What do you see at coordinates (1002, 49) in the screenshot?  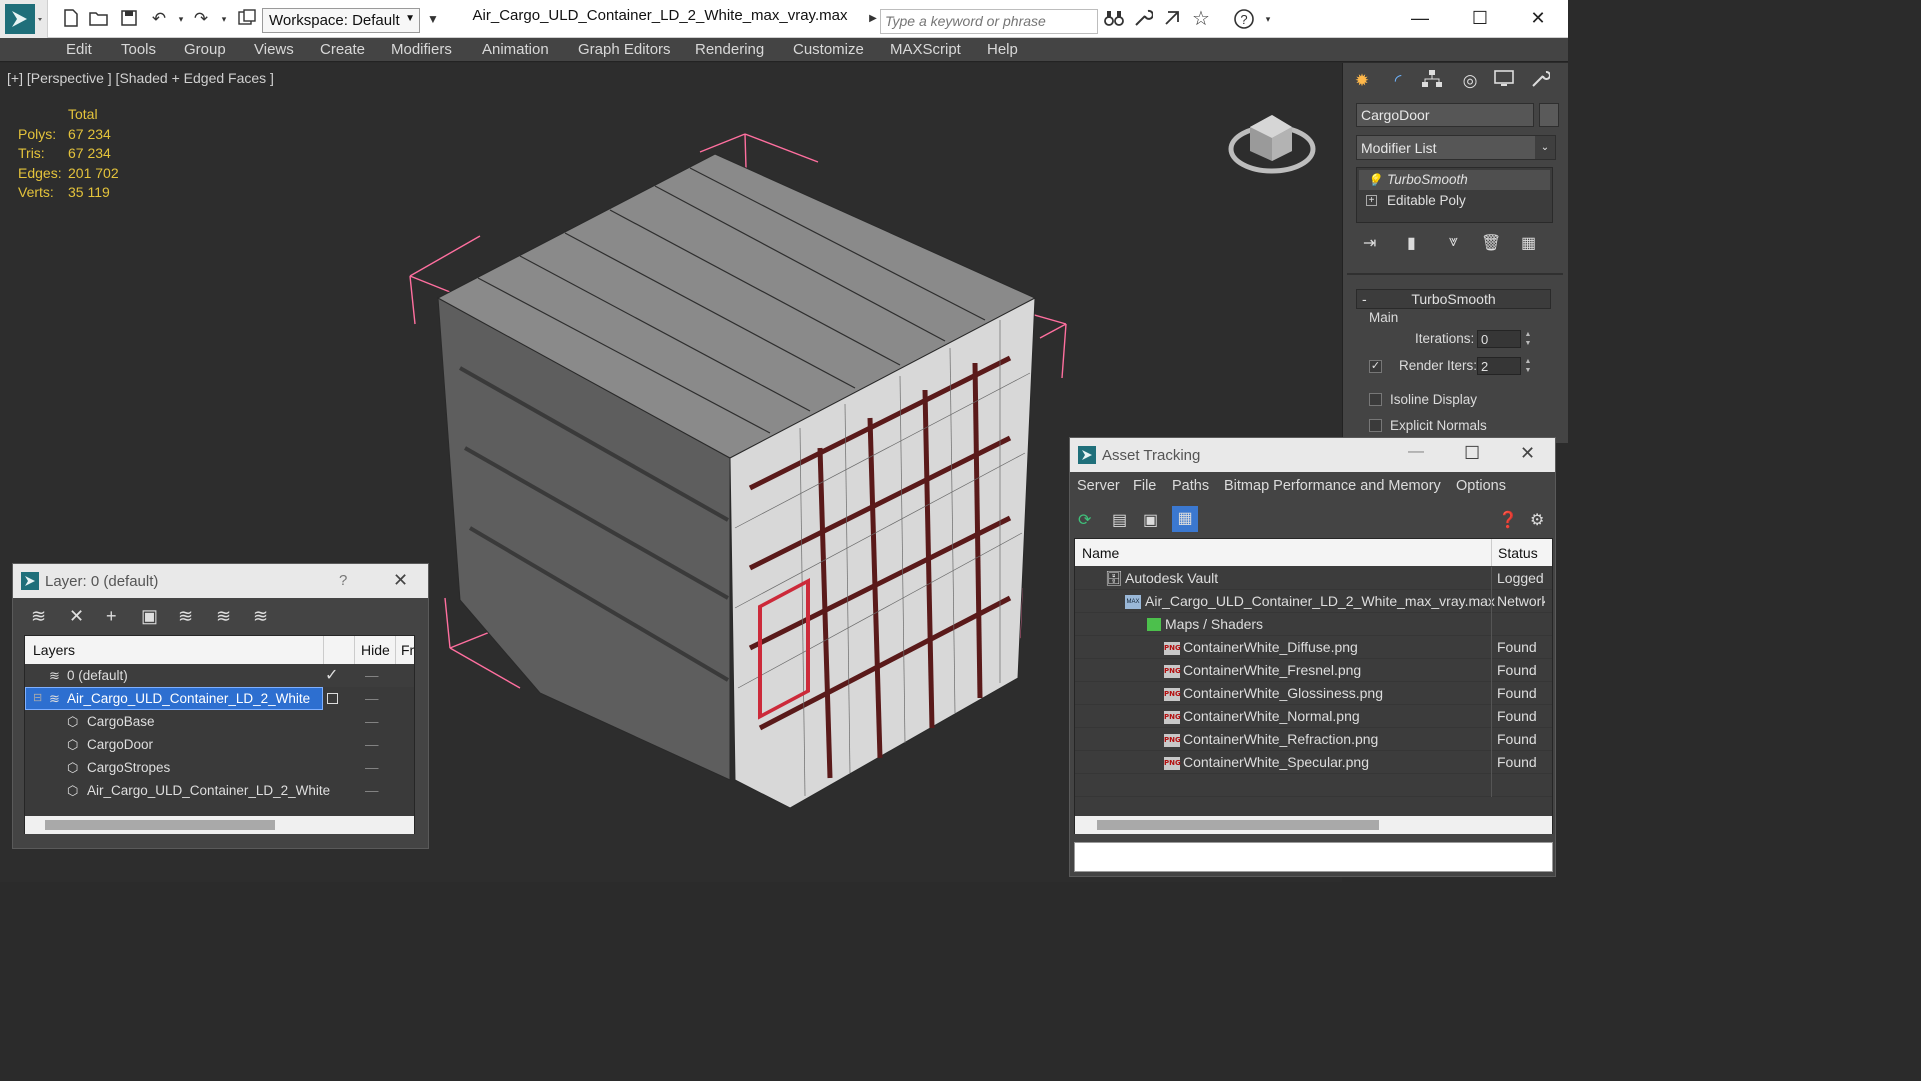 I see `menu-help: Help` at bounding box center [1002, 49].